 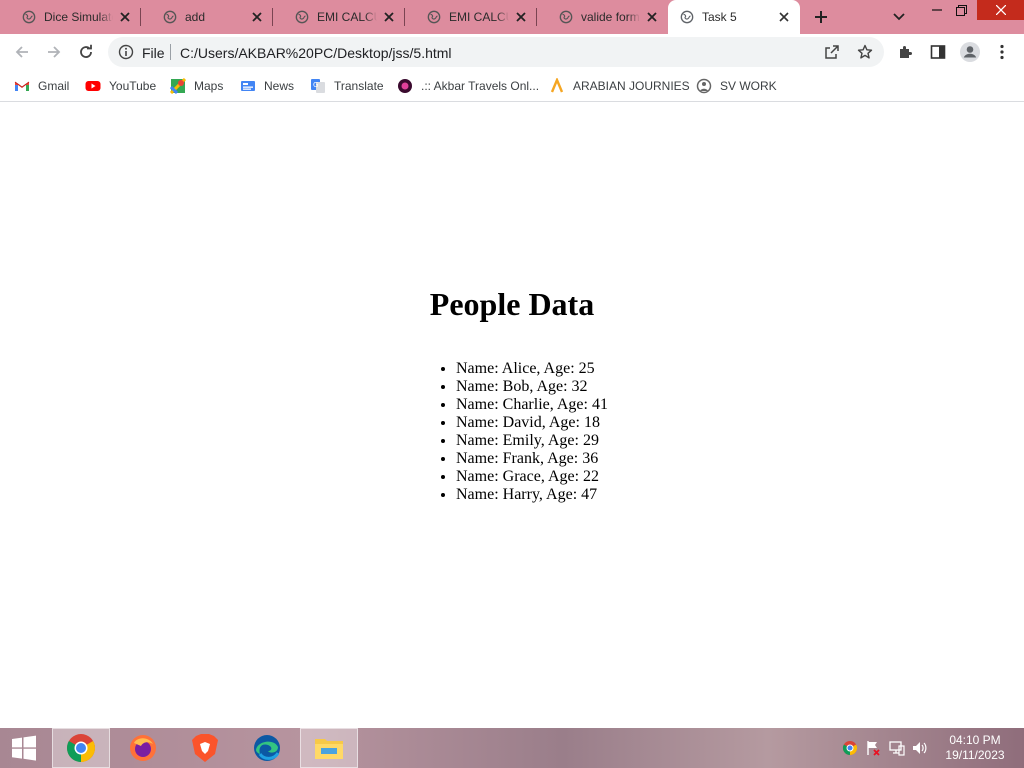 I want to click on svg-text: G, so click(x=315, y=85).